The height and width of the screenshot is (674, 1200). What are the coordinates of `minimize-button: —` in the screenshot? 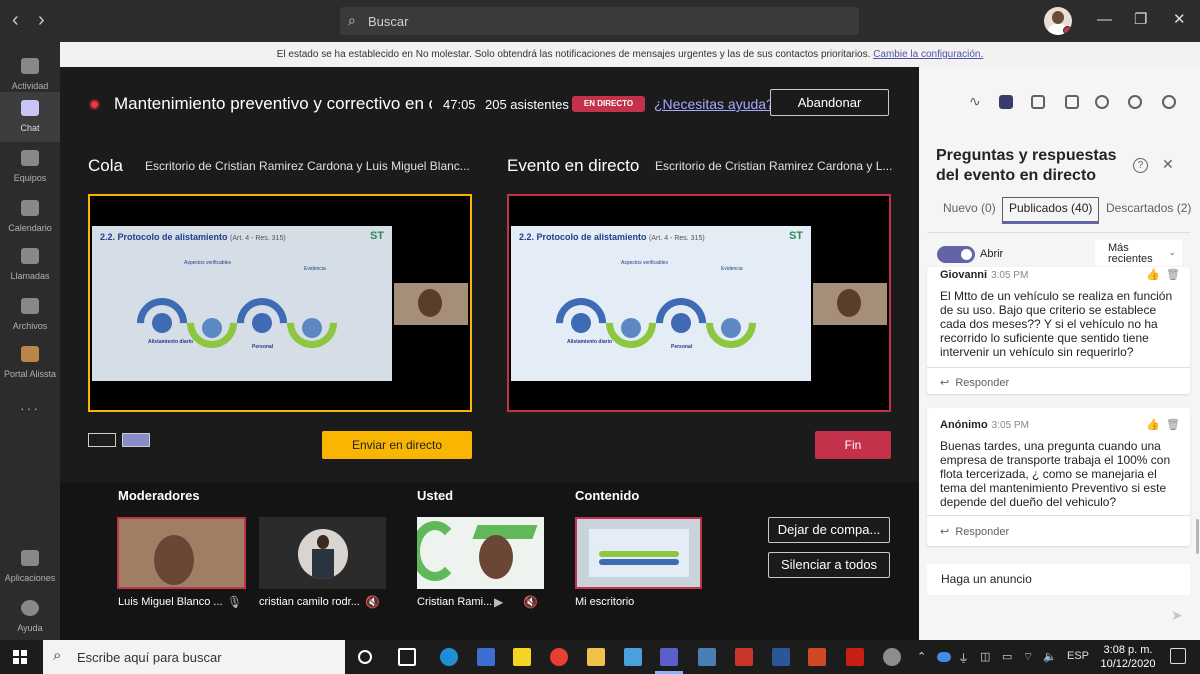 It's located at (1104, 20).